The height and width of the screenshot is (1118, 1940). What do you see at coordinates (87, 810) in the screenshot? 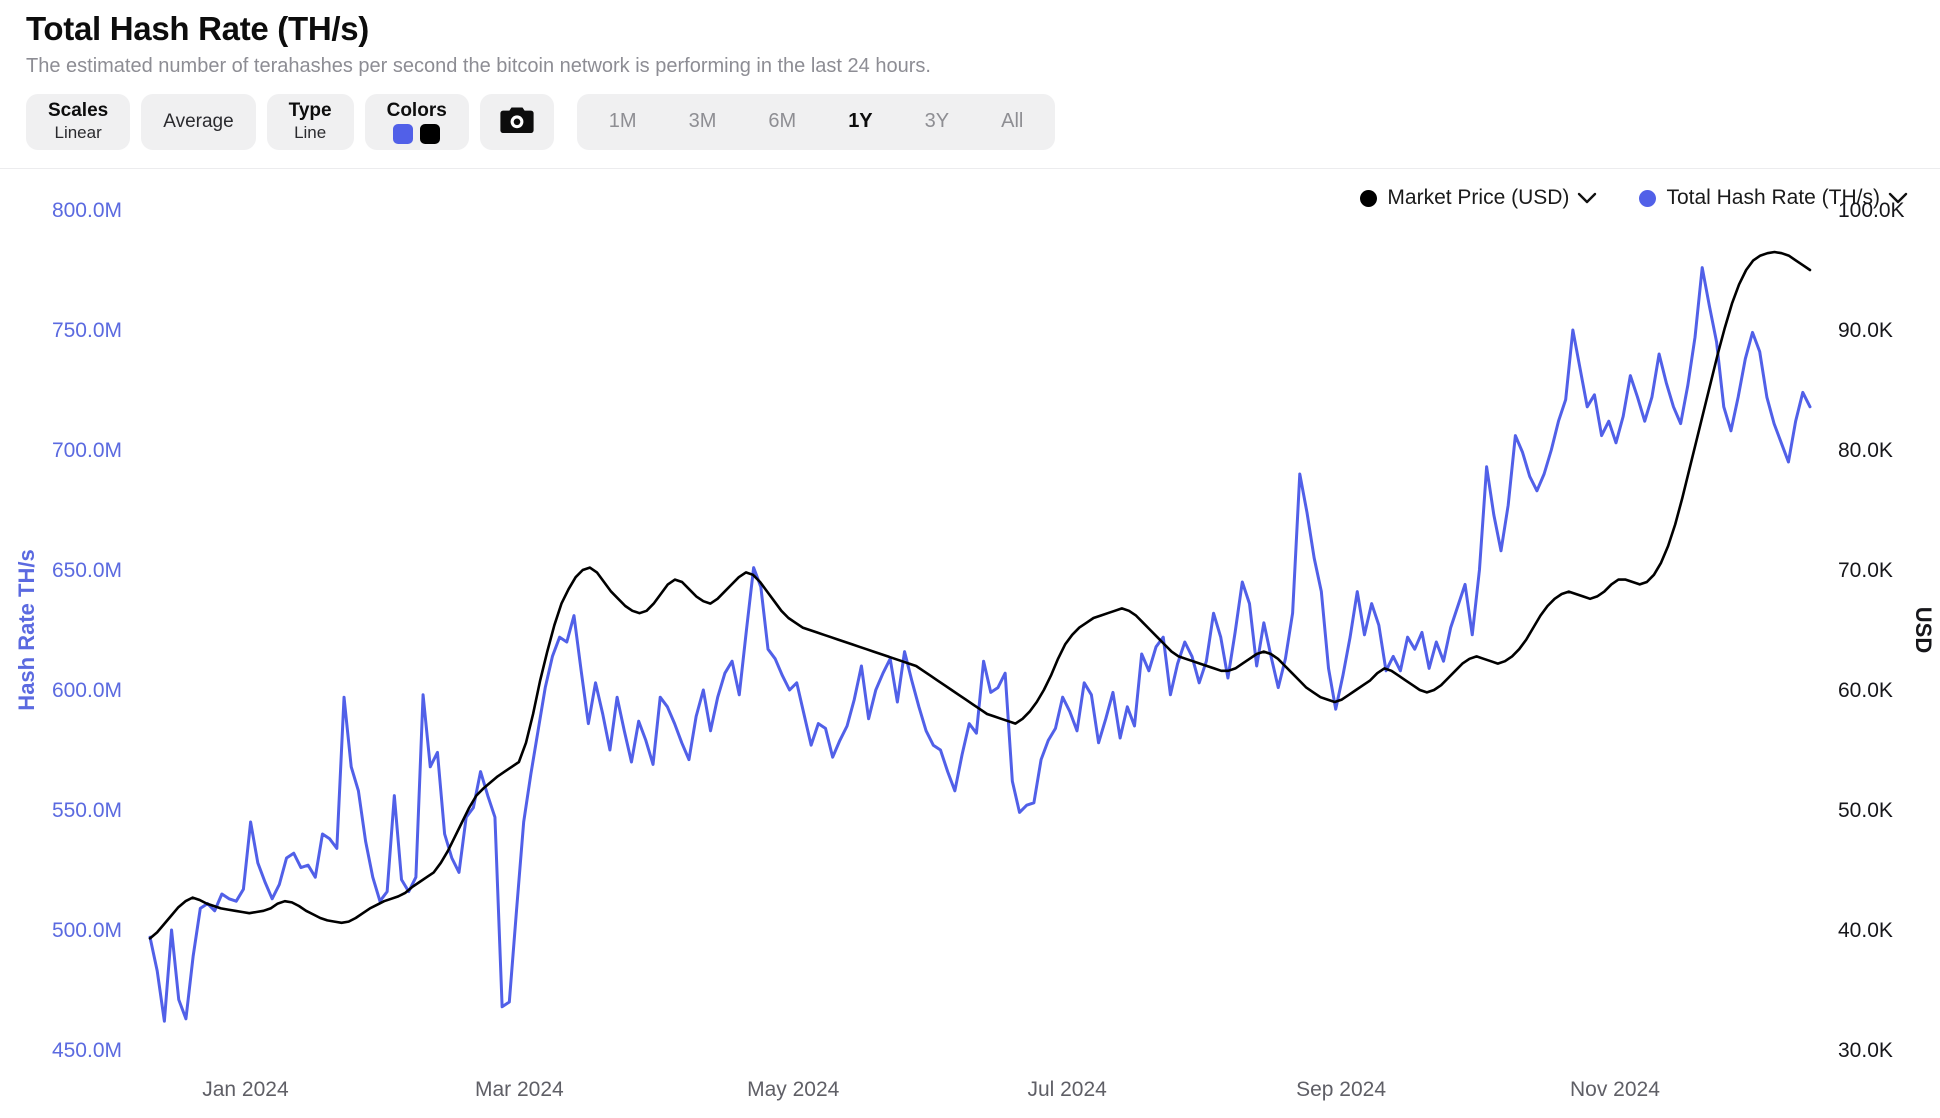
I see `left-axis-tick-label: 550.0M` at bounding box center [87, 810].